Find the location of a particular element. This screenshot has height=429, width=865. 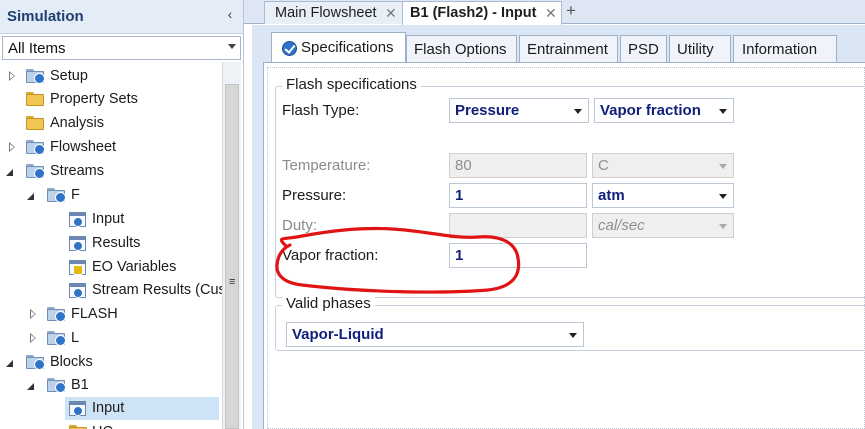

temperature-unit-value: C is located at coordinates (603, 165).